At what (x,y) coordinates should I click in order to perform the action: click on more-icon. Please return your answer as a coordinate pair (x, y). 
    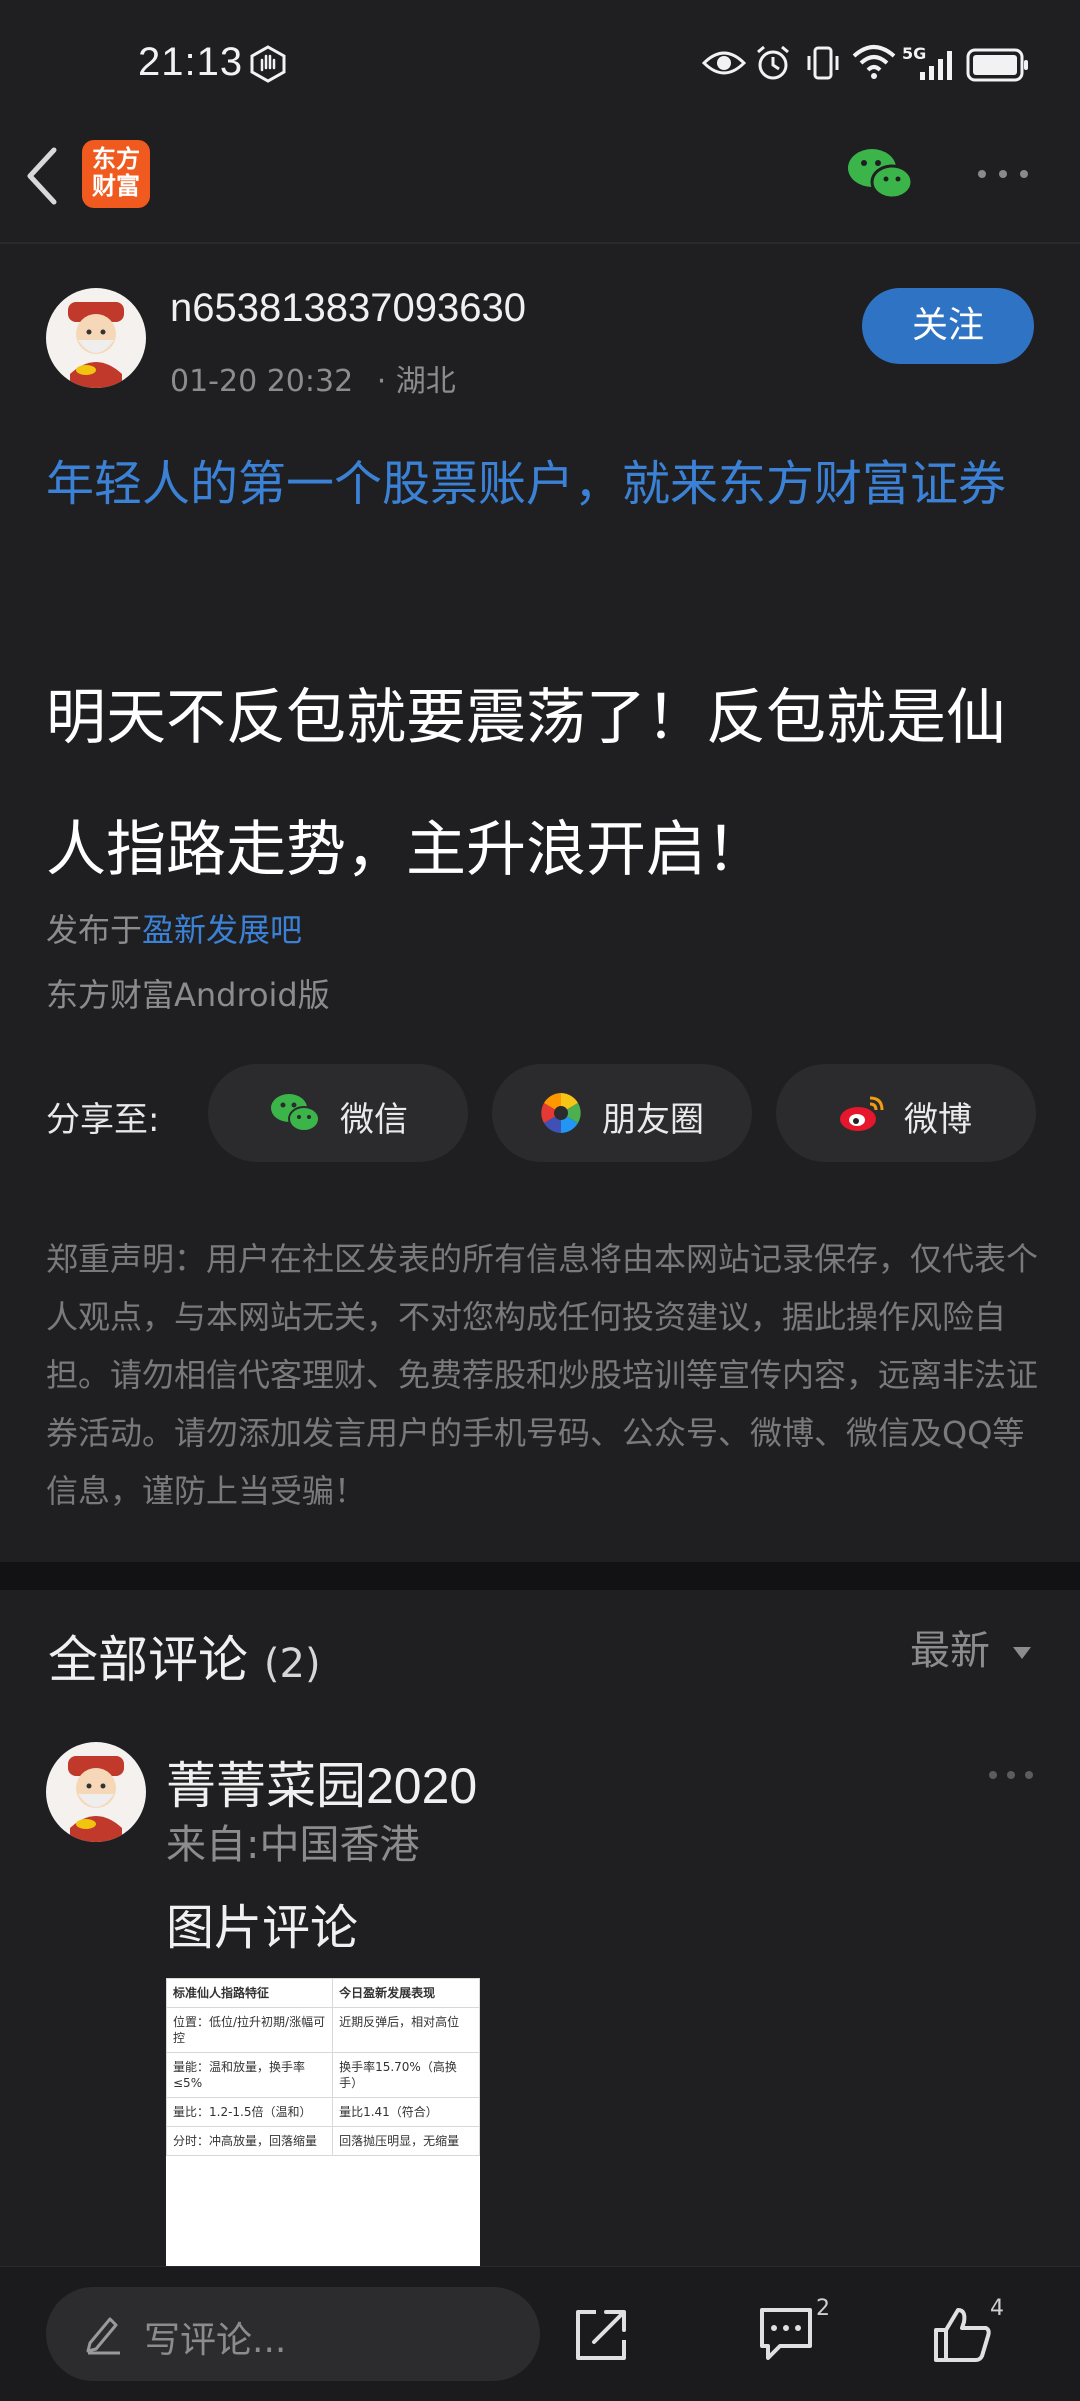
    Looking at the image, I should click on (1003, 174).